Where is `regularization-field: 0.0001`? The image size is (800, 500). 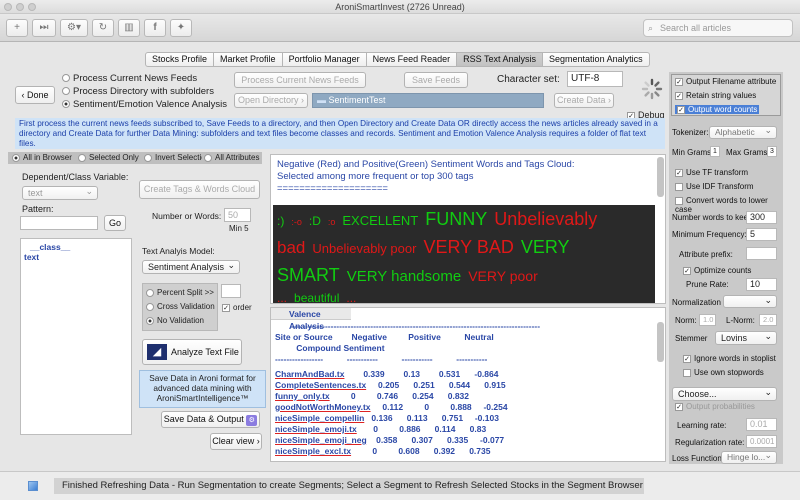
regularization-field: 0.0001 is located at coordinates (761, 441).